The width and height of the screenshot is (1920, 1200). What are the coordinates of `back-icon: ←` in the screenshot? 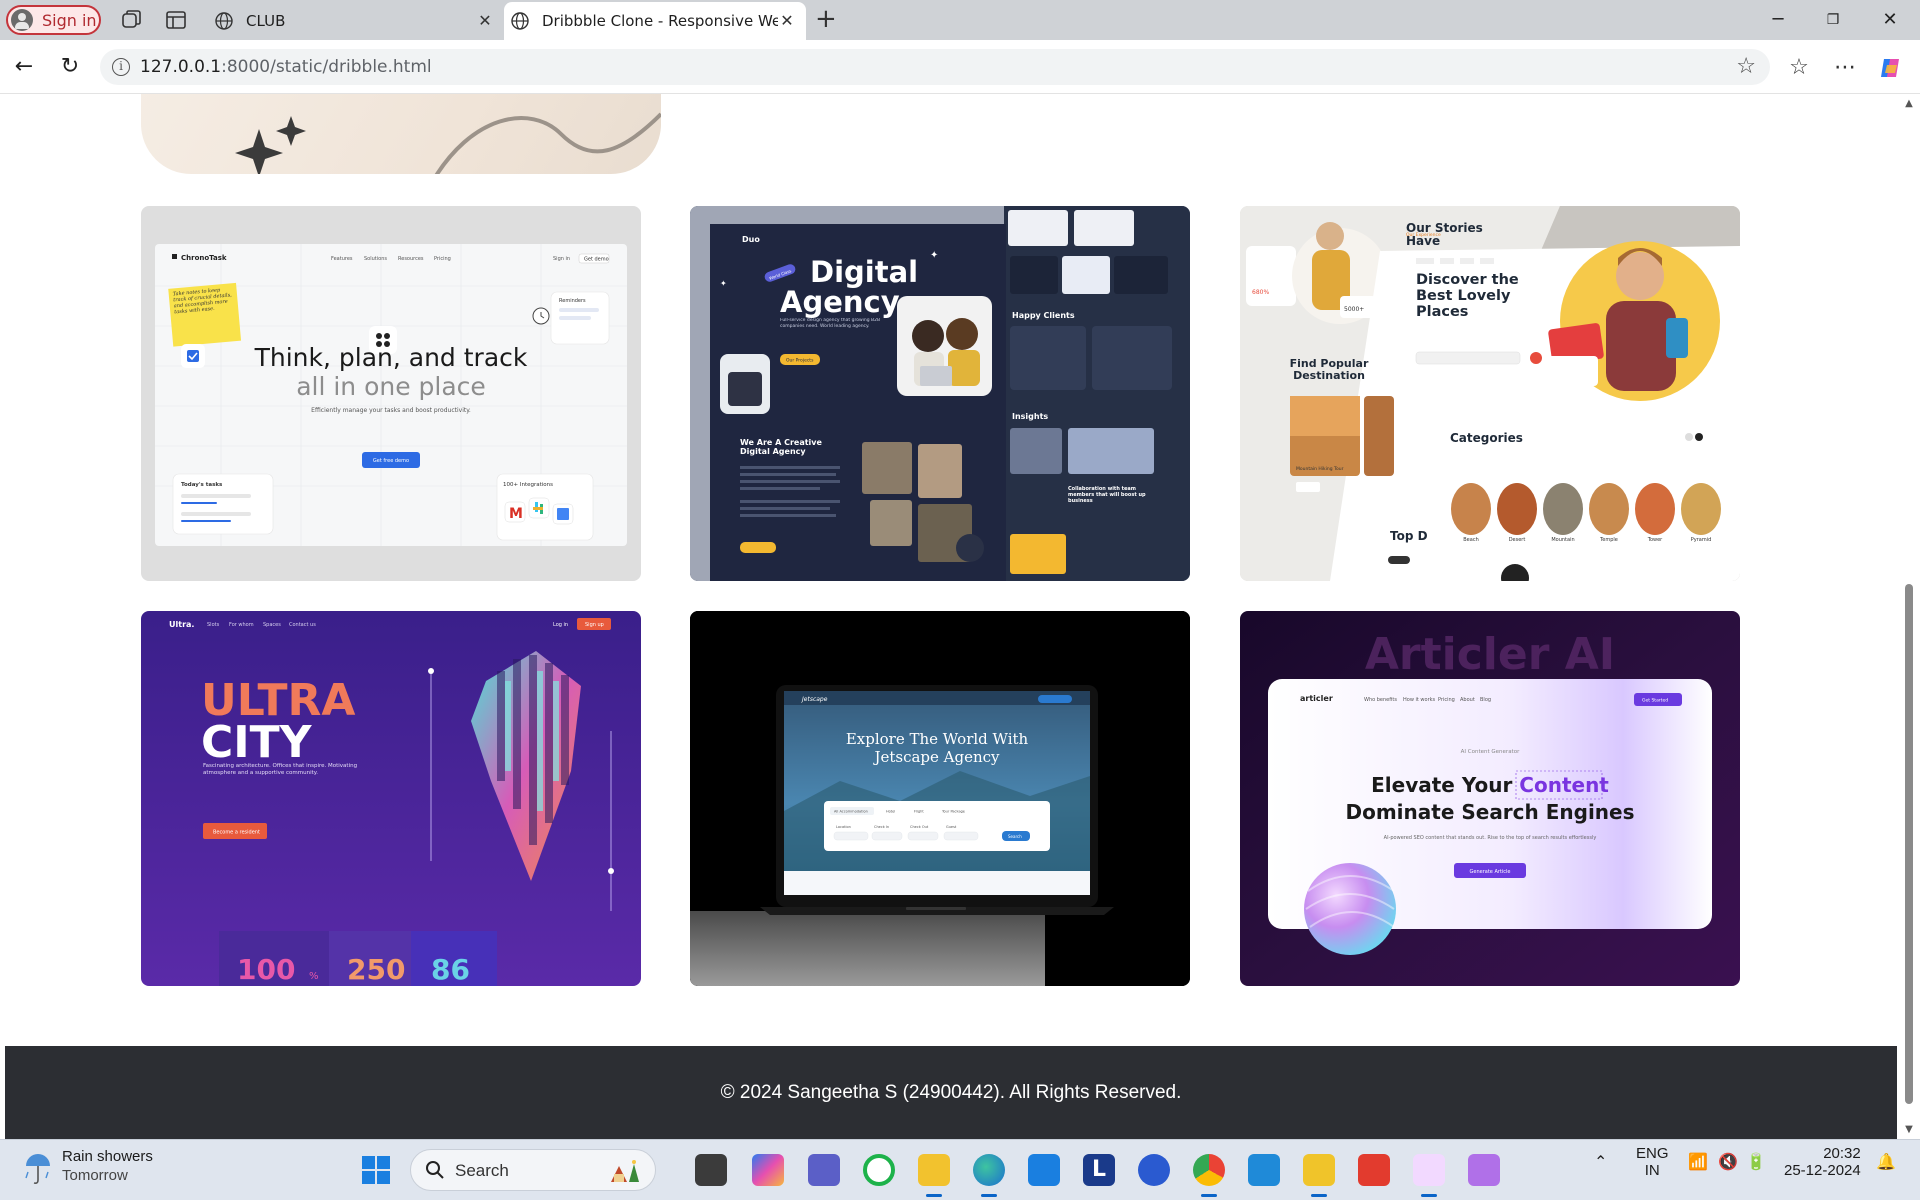 It's located at (24, 67).